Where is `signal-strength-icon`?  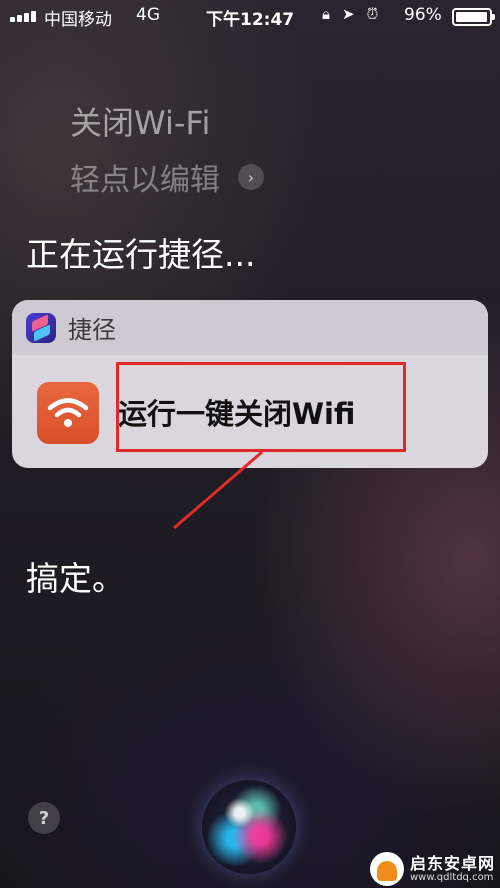 signal-strength-icon is located at coordinates (23, 16).